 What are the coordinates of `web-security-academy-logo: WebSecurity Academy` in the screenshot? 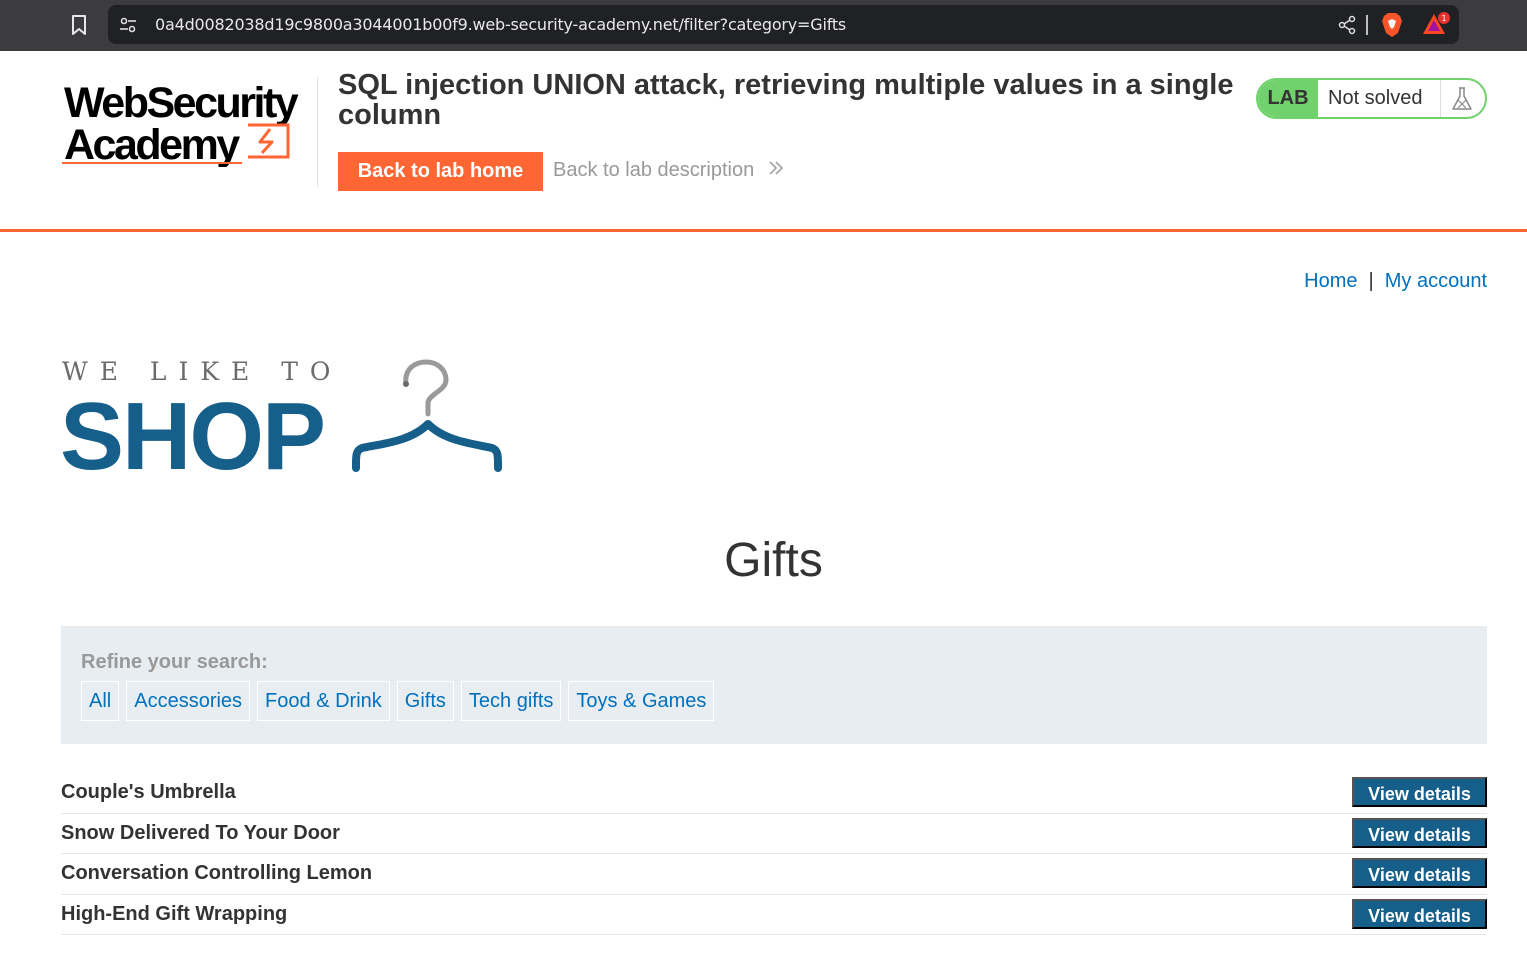 It's located at (190, 121).